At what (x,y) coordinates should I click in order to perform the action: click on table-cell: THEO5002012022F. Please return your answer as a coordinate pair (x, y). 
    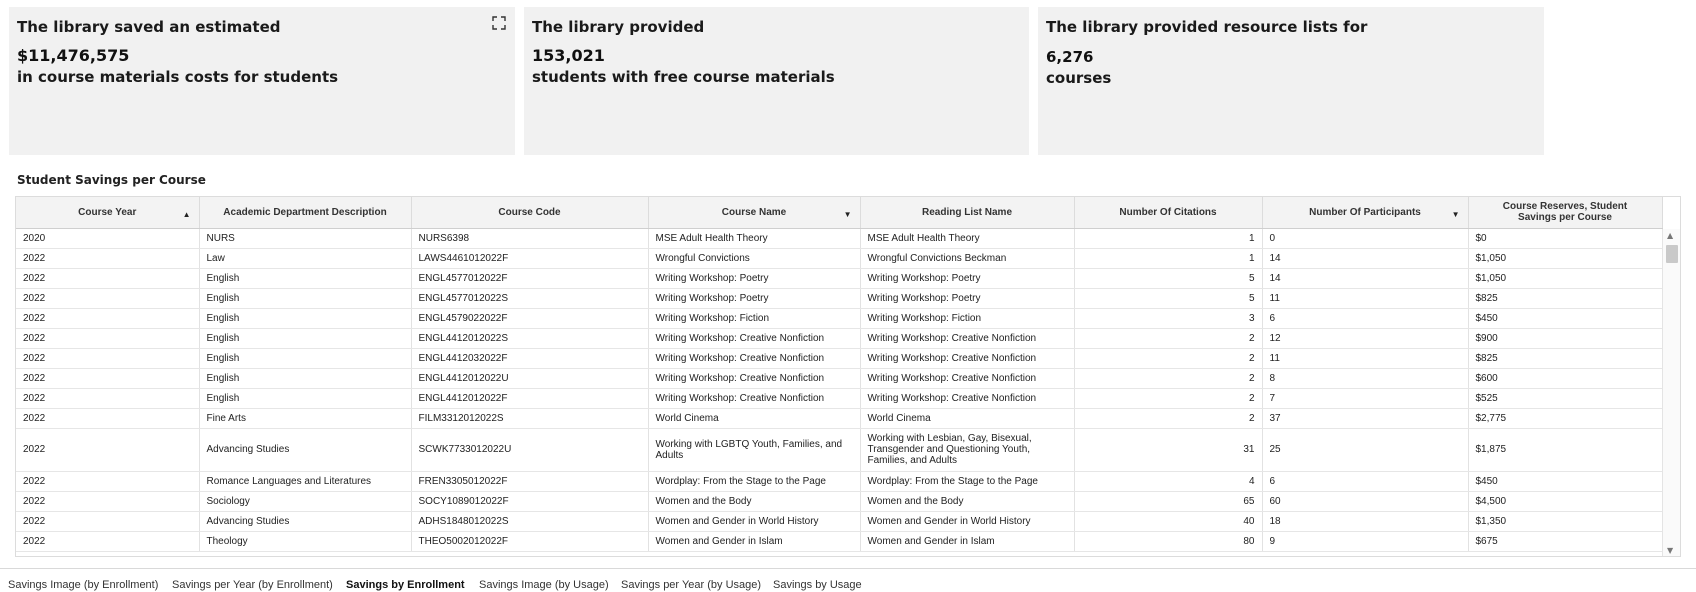
    Looking at the image, I should click on (530, 541).